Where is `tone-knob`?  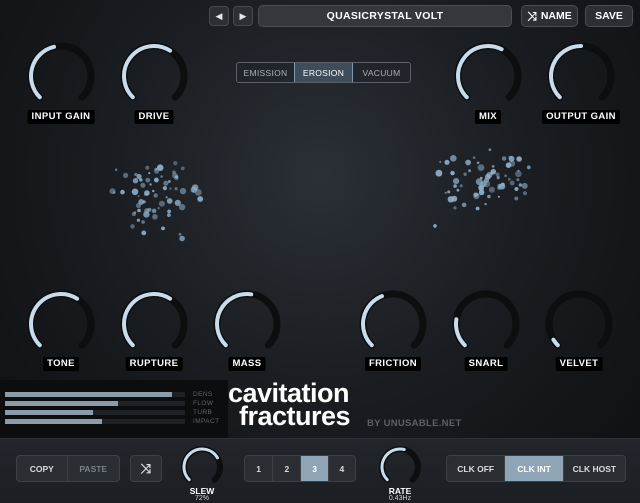 tone-knob is located at coordinates (61, 324).